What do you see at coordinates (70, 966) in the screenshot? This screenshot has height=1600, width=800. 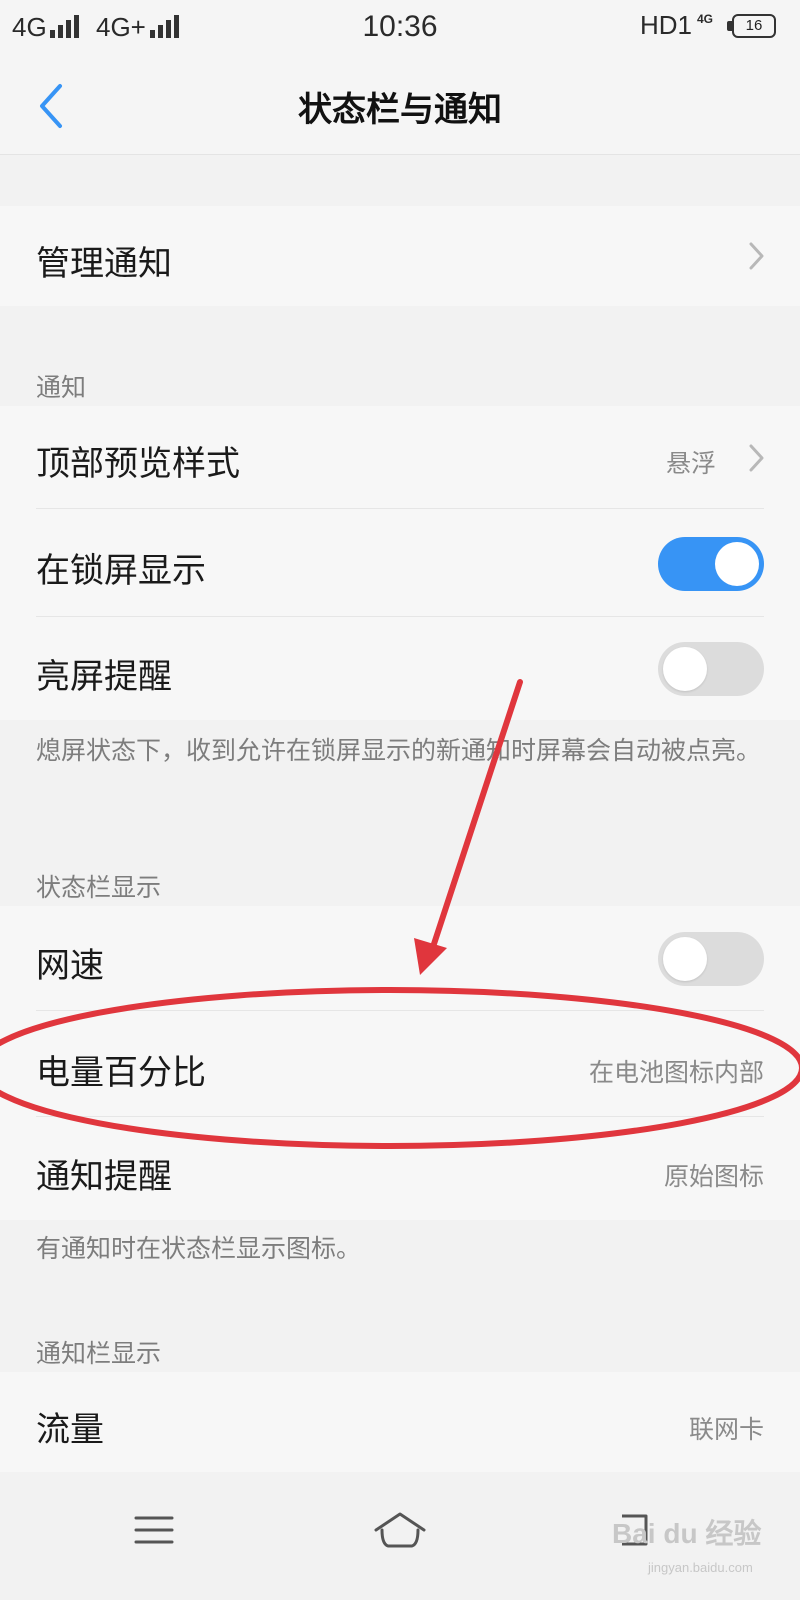 I see `network-speed-label: 网速` at bounding box center [70, 966].